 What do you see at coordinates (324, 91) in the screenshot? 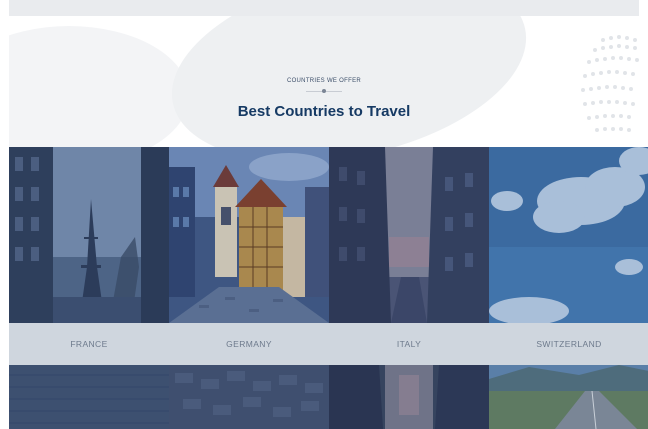
I see `eyebrow-divider-dot` at bounding box center [324, 91].